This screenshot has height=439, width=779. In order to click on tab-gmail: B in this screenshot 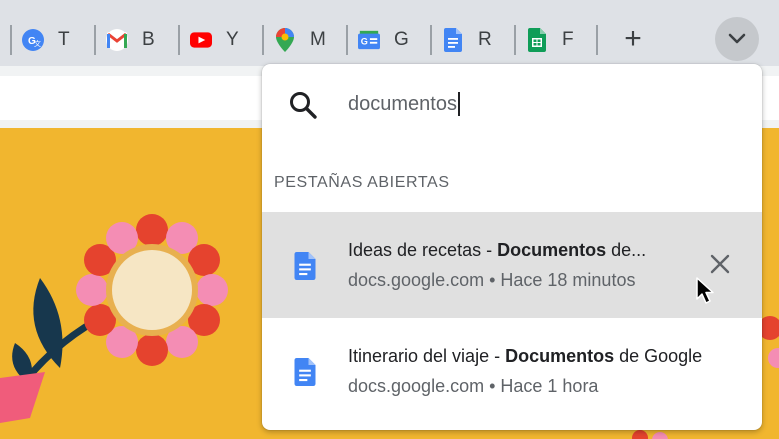, I will do `click(124, 40)`.